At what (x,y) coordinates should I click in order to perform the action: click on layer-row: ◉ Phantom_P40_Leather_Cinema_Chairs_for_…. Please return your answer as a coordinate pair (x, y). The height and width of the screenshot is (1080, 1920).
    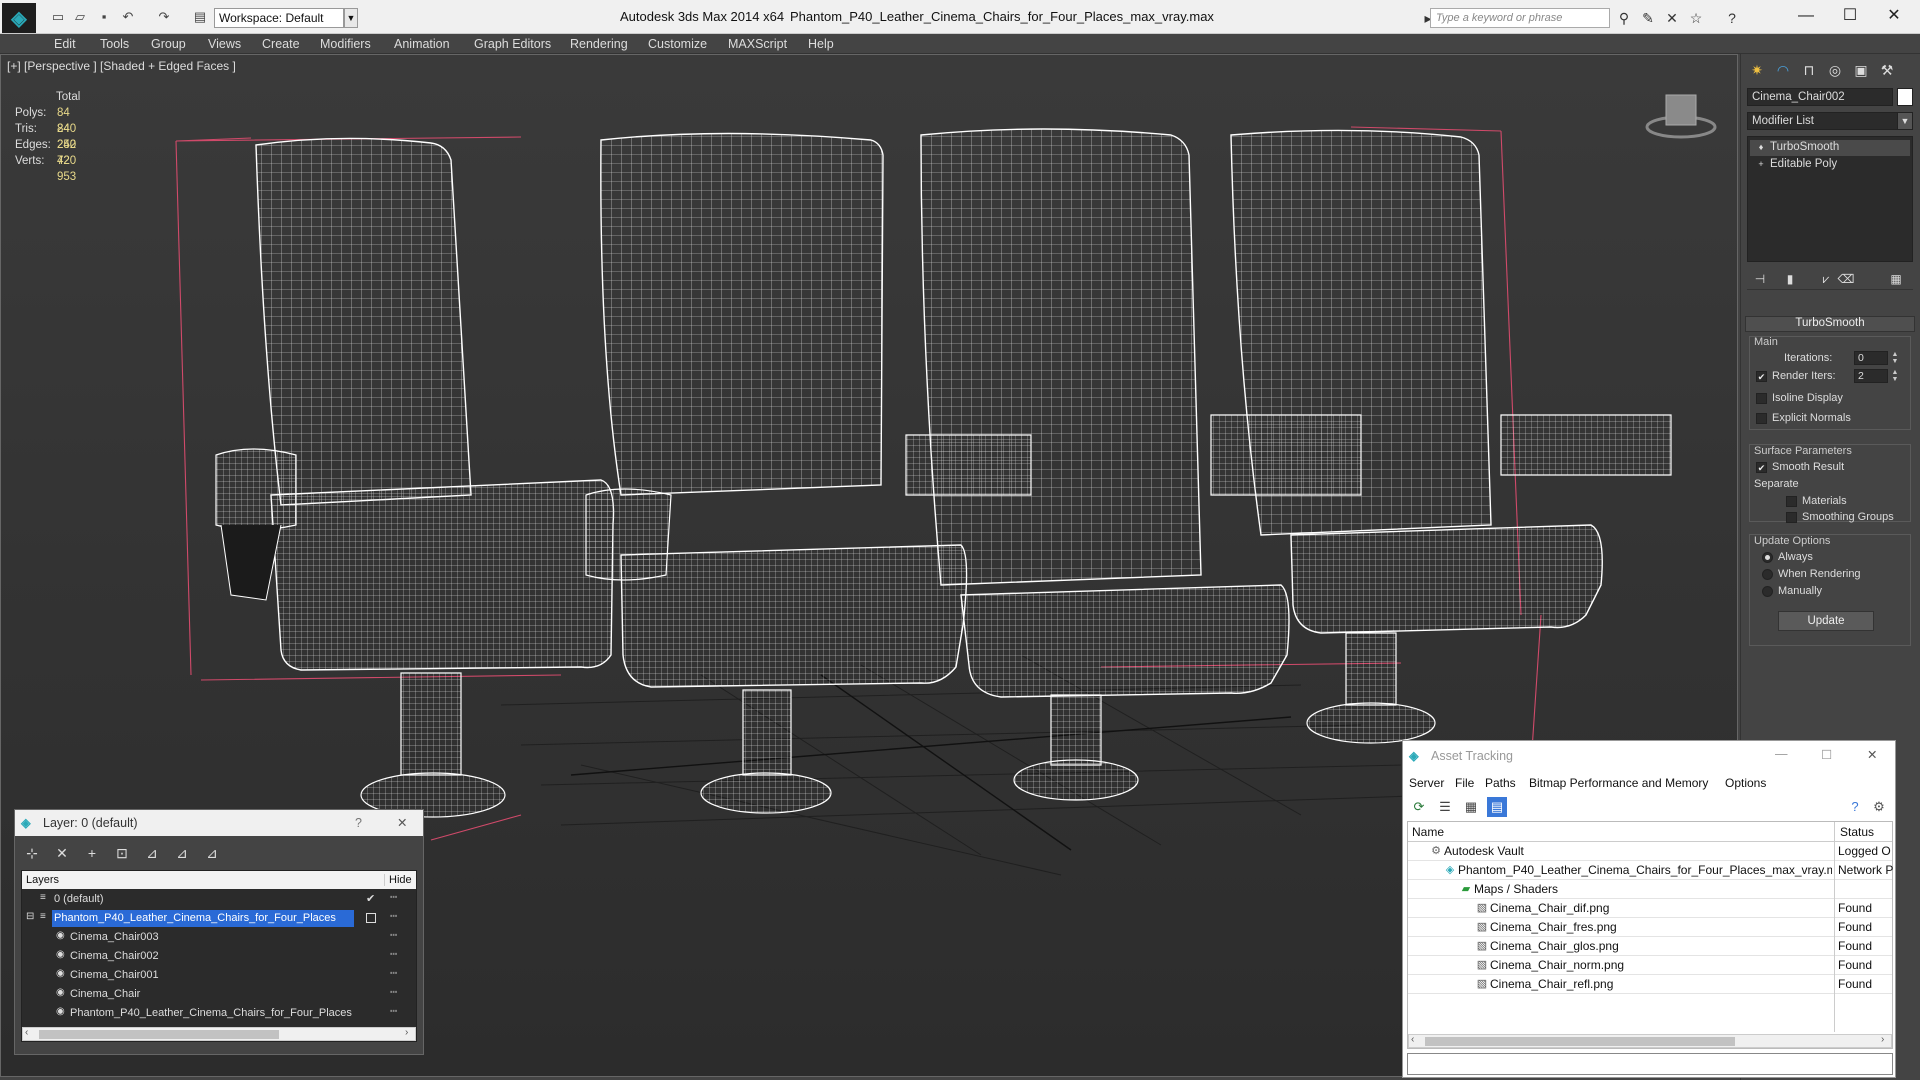
    Looking at the image, I should click on (219, 1013).